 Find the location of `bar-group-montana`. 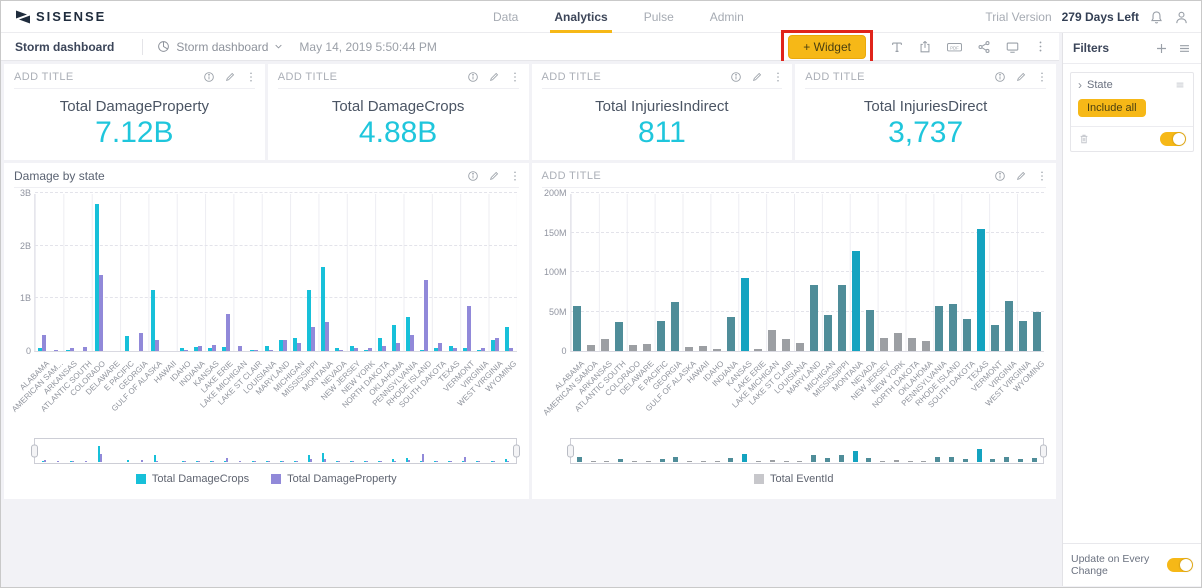

bar-group-montana is located at coordinates (856, 272).